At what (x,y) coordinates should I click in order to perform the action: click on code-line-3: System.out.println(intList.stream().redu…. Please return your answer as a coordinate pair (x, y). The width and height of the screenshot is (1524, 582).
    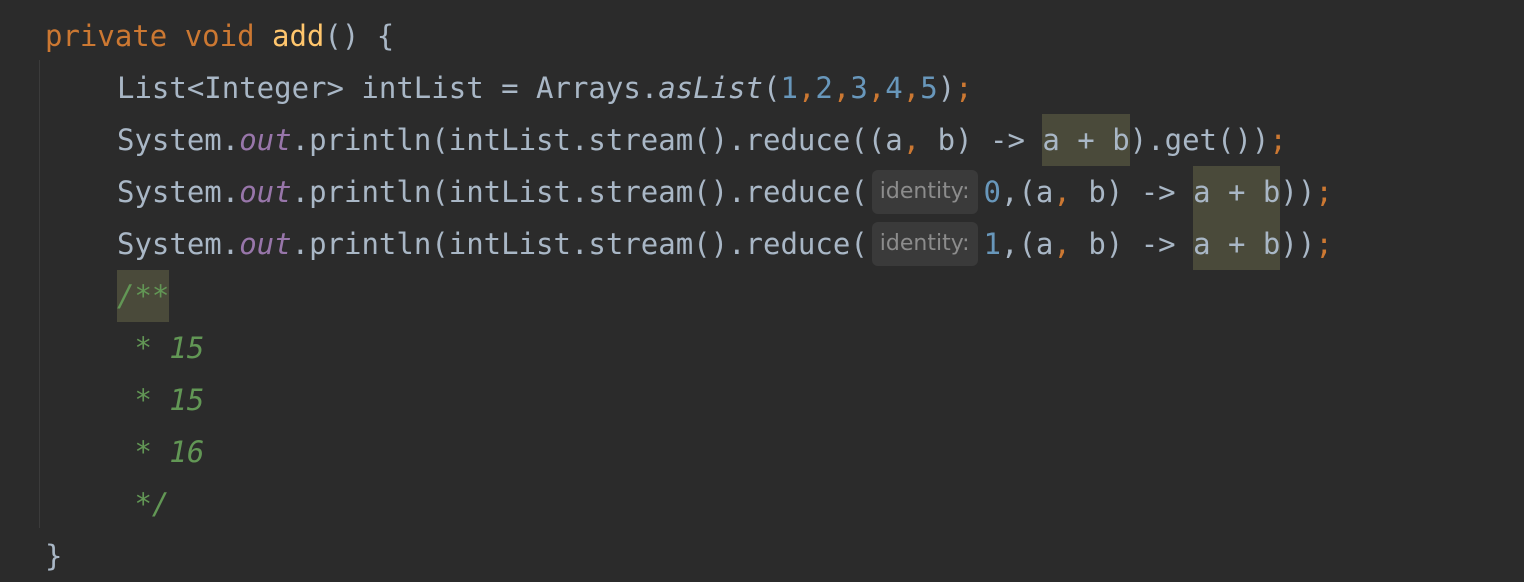
    Looking at the image, I should click on (643, 140).